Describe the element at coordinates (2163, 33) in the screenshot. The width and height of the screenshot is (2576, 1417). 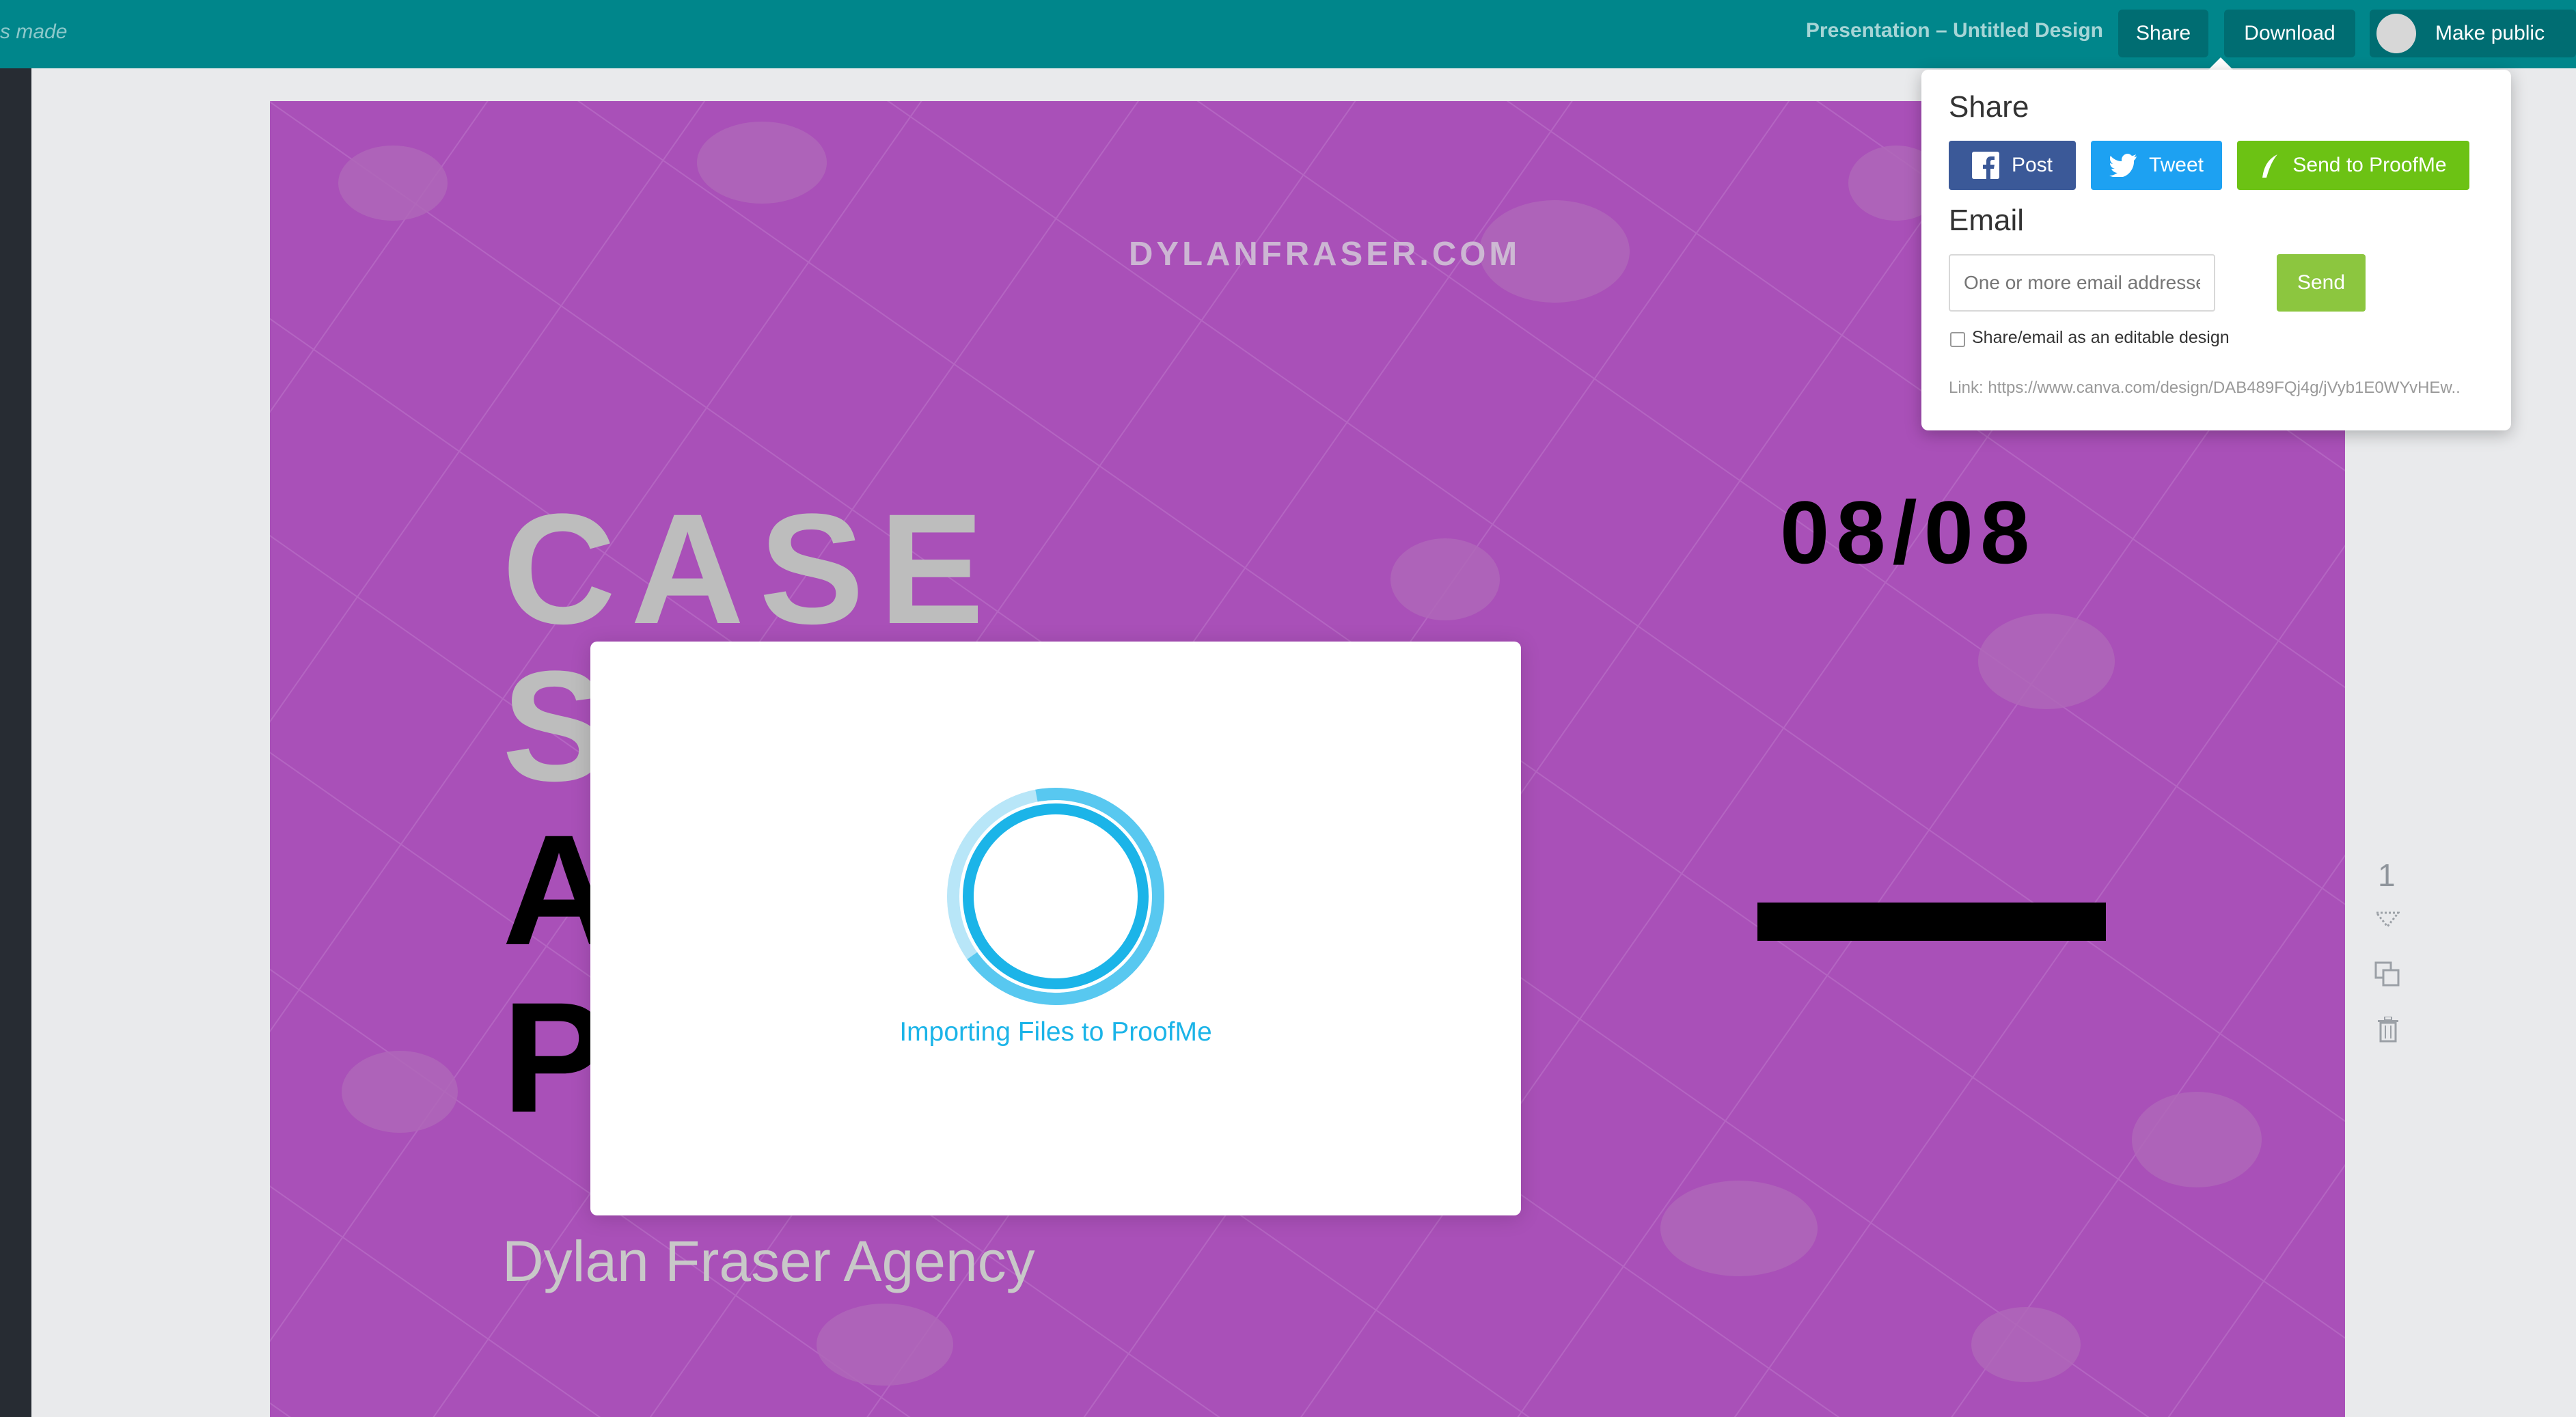
I see `share-button: Share` at that location.